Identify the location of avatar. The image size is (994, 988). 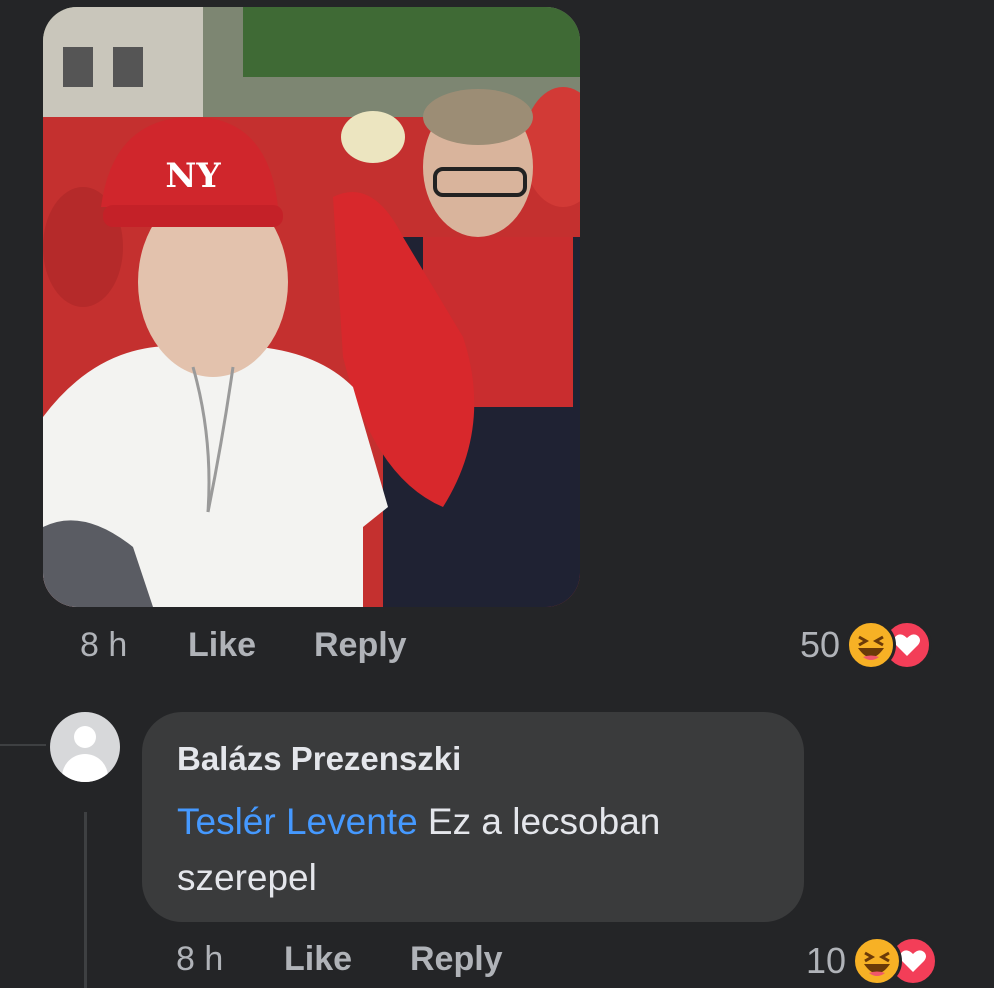
(85, 747).